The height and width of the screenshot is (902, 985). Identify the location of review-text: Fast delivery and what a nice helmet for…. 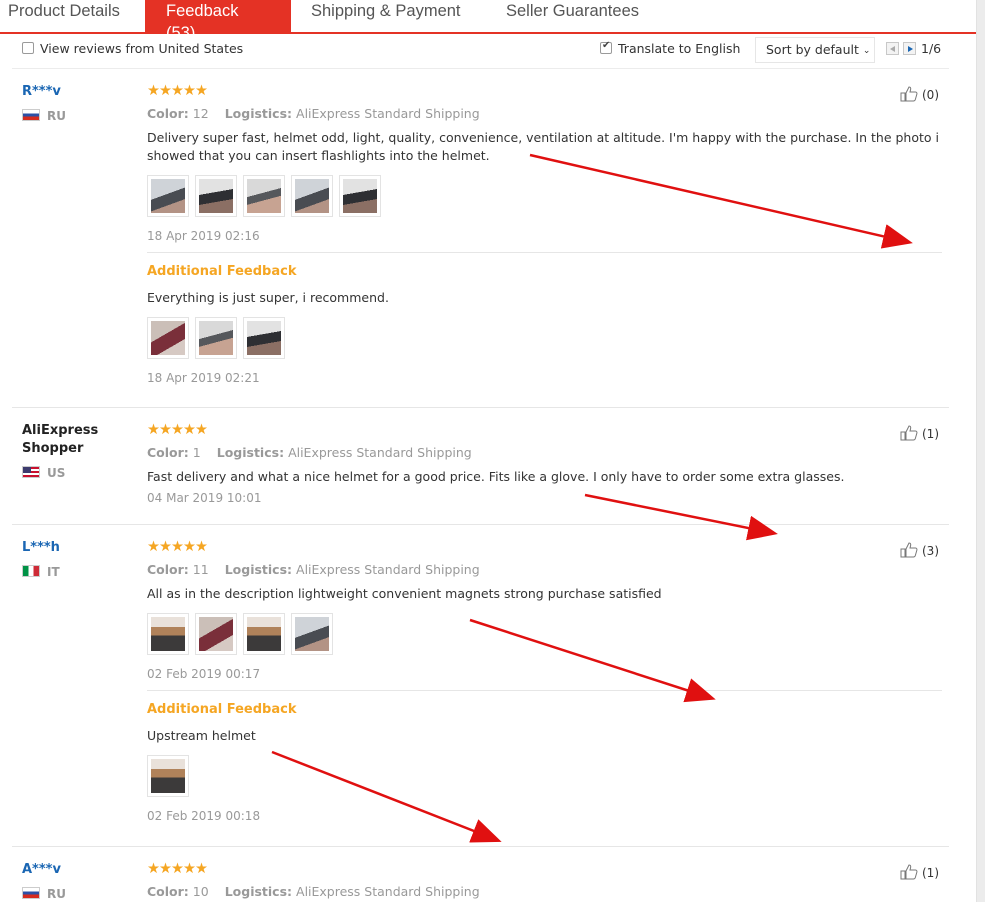
(496, 476).